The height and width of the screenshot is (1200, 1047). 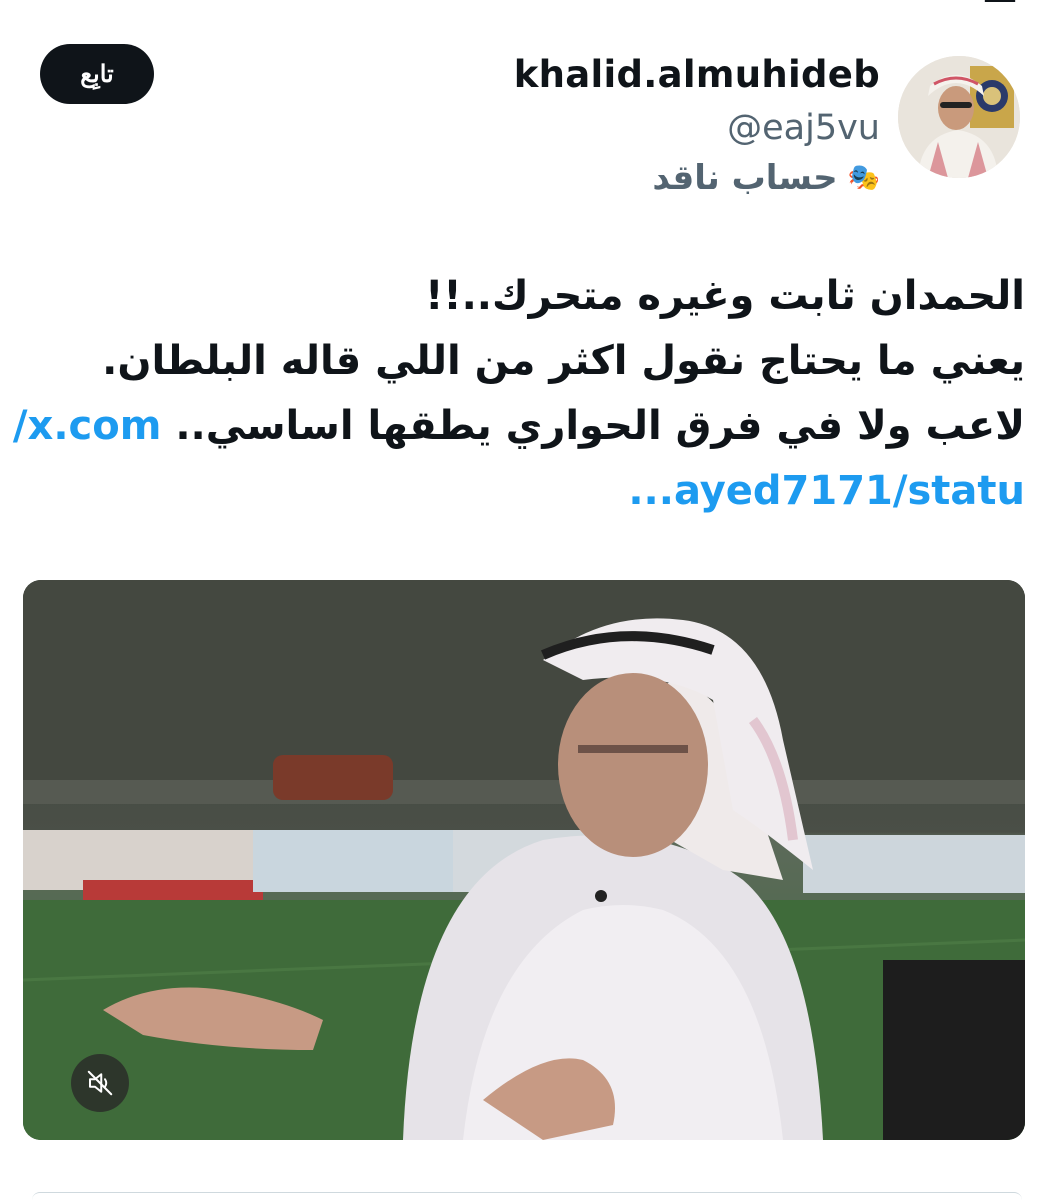 What do you see at coordinates (87, 426) in the screenshot?
I see `tweet-link-start: x.com/` at bounding box center [87, 426].